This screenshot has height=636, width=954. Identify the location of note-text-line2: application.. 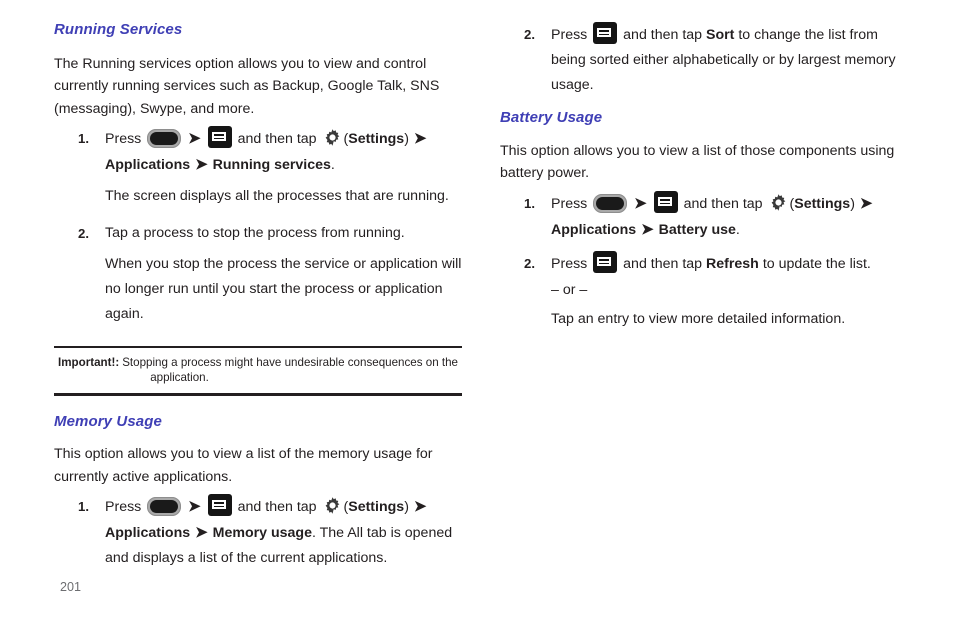
(179, 378).